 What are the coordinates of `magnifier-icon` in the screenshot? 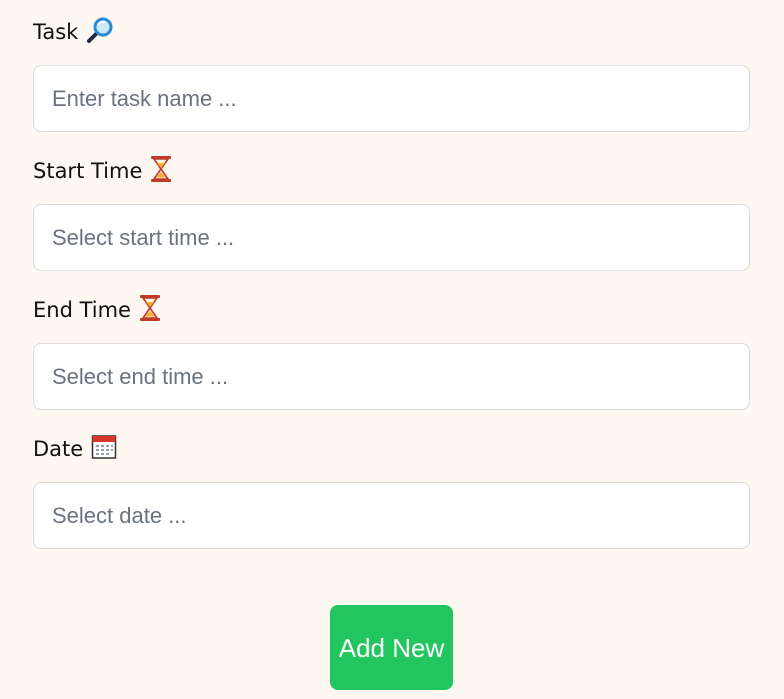 It's located at (100, 32).